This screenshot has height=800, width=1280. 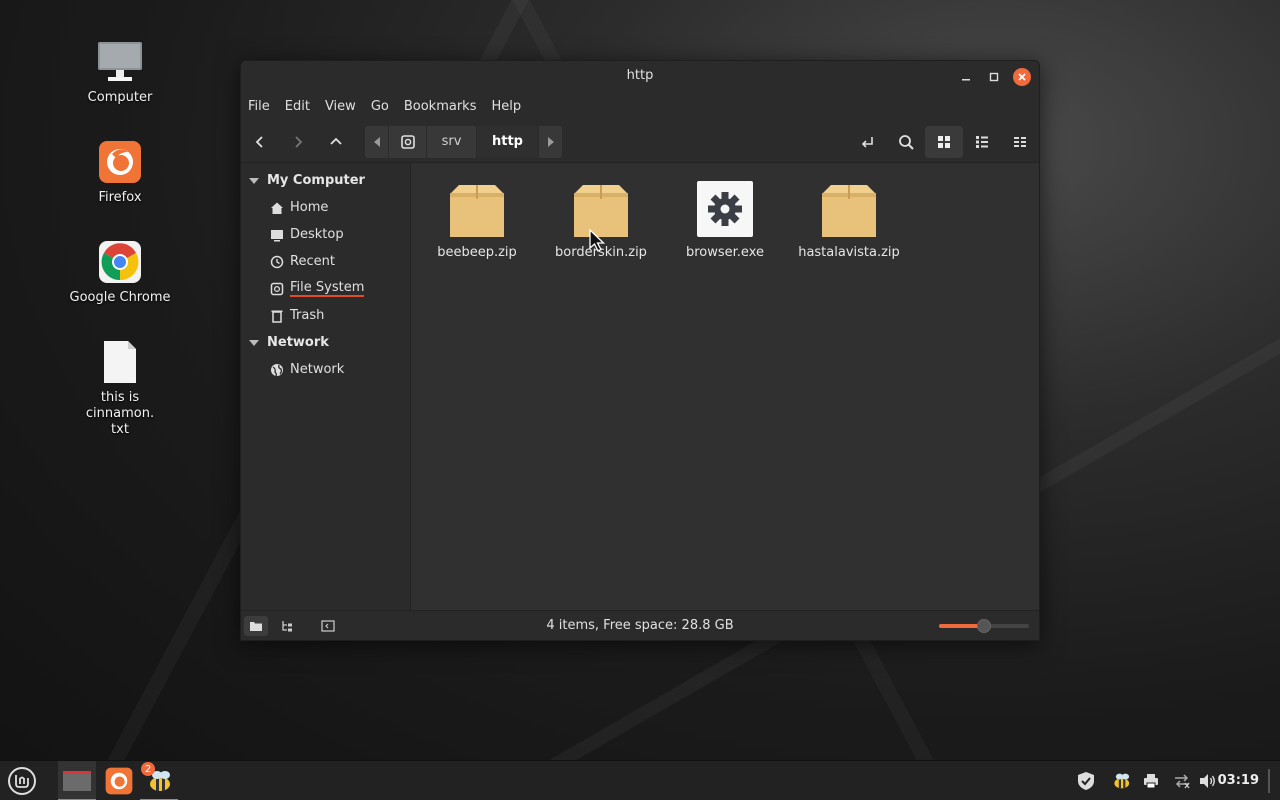 I want to click on trash-icon, so click(x=277, y=316).